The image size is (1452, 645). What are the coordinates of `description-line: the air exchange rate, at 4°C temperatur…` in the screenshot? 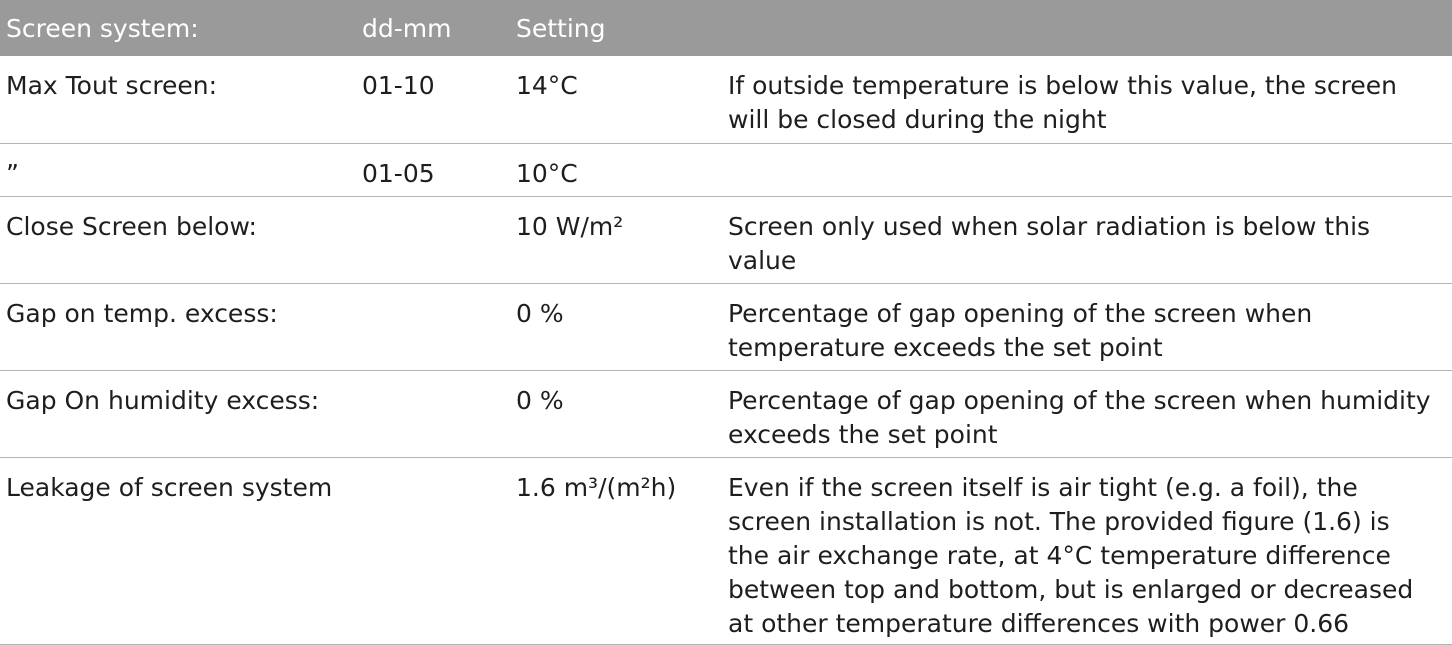 It's located at (1059, 555).